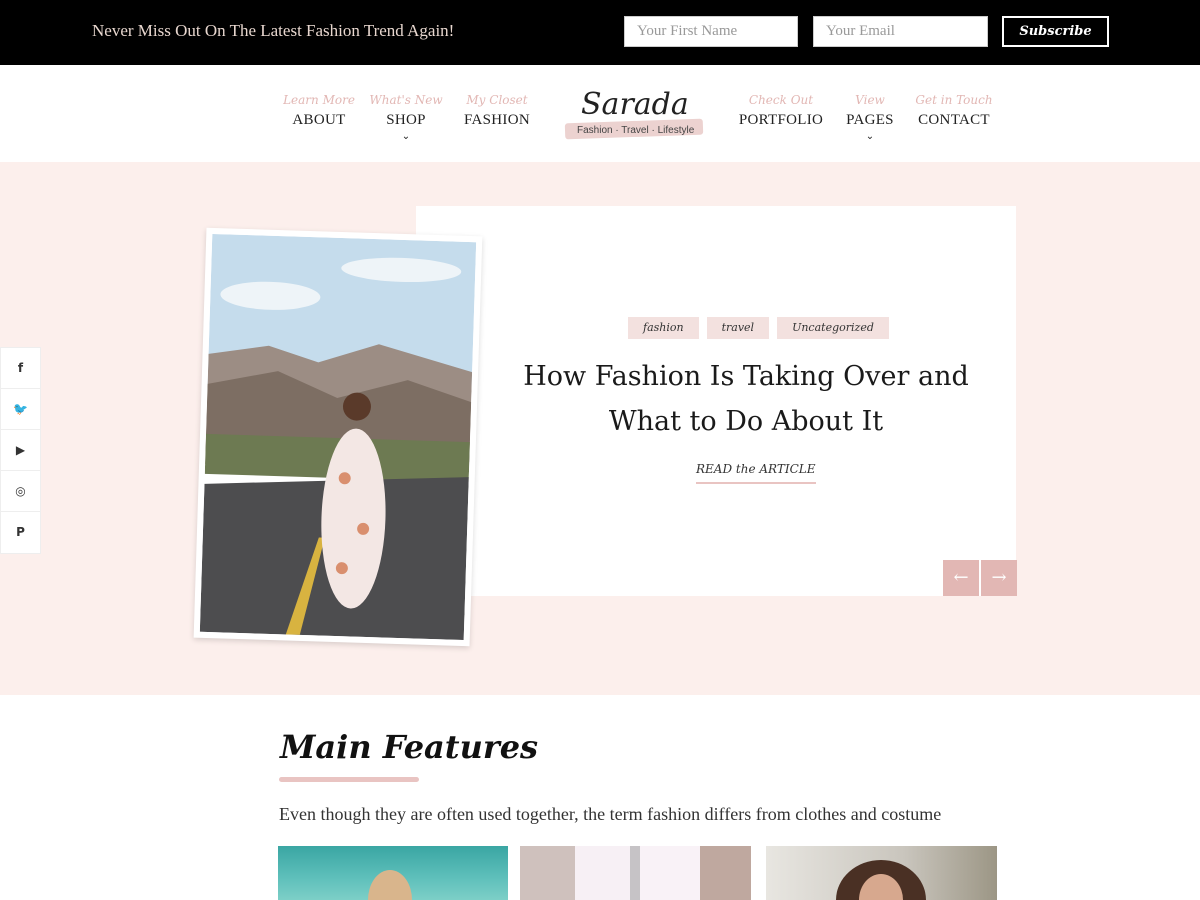  What do you see at coordinates (953, 111) in the screenshot?
I see `nav-item-contact: Get in Touch CONTACT` at bounding box center [953, 111].